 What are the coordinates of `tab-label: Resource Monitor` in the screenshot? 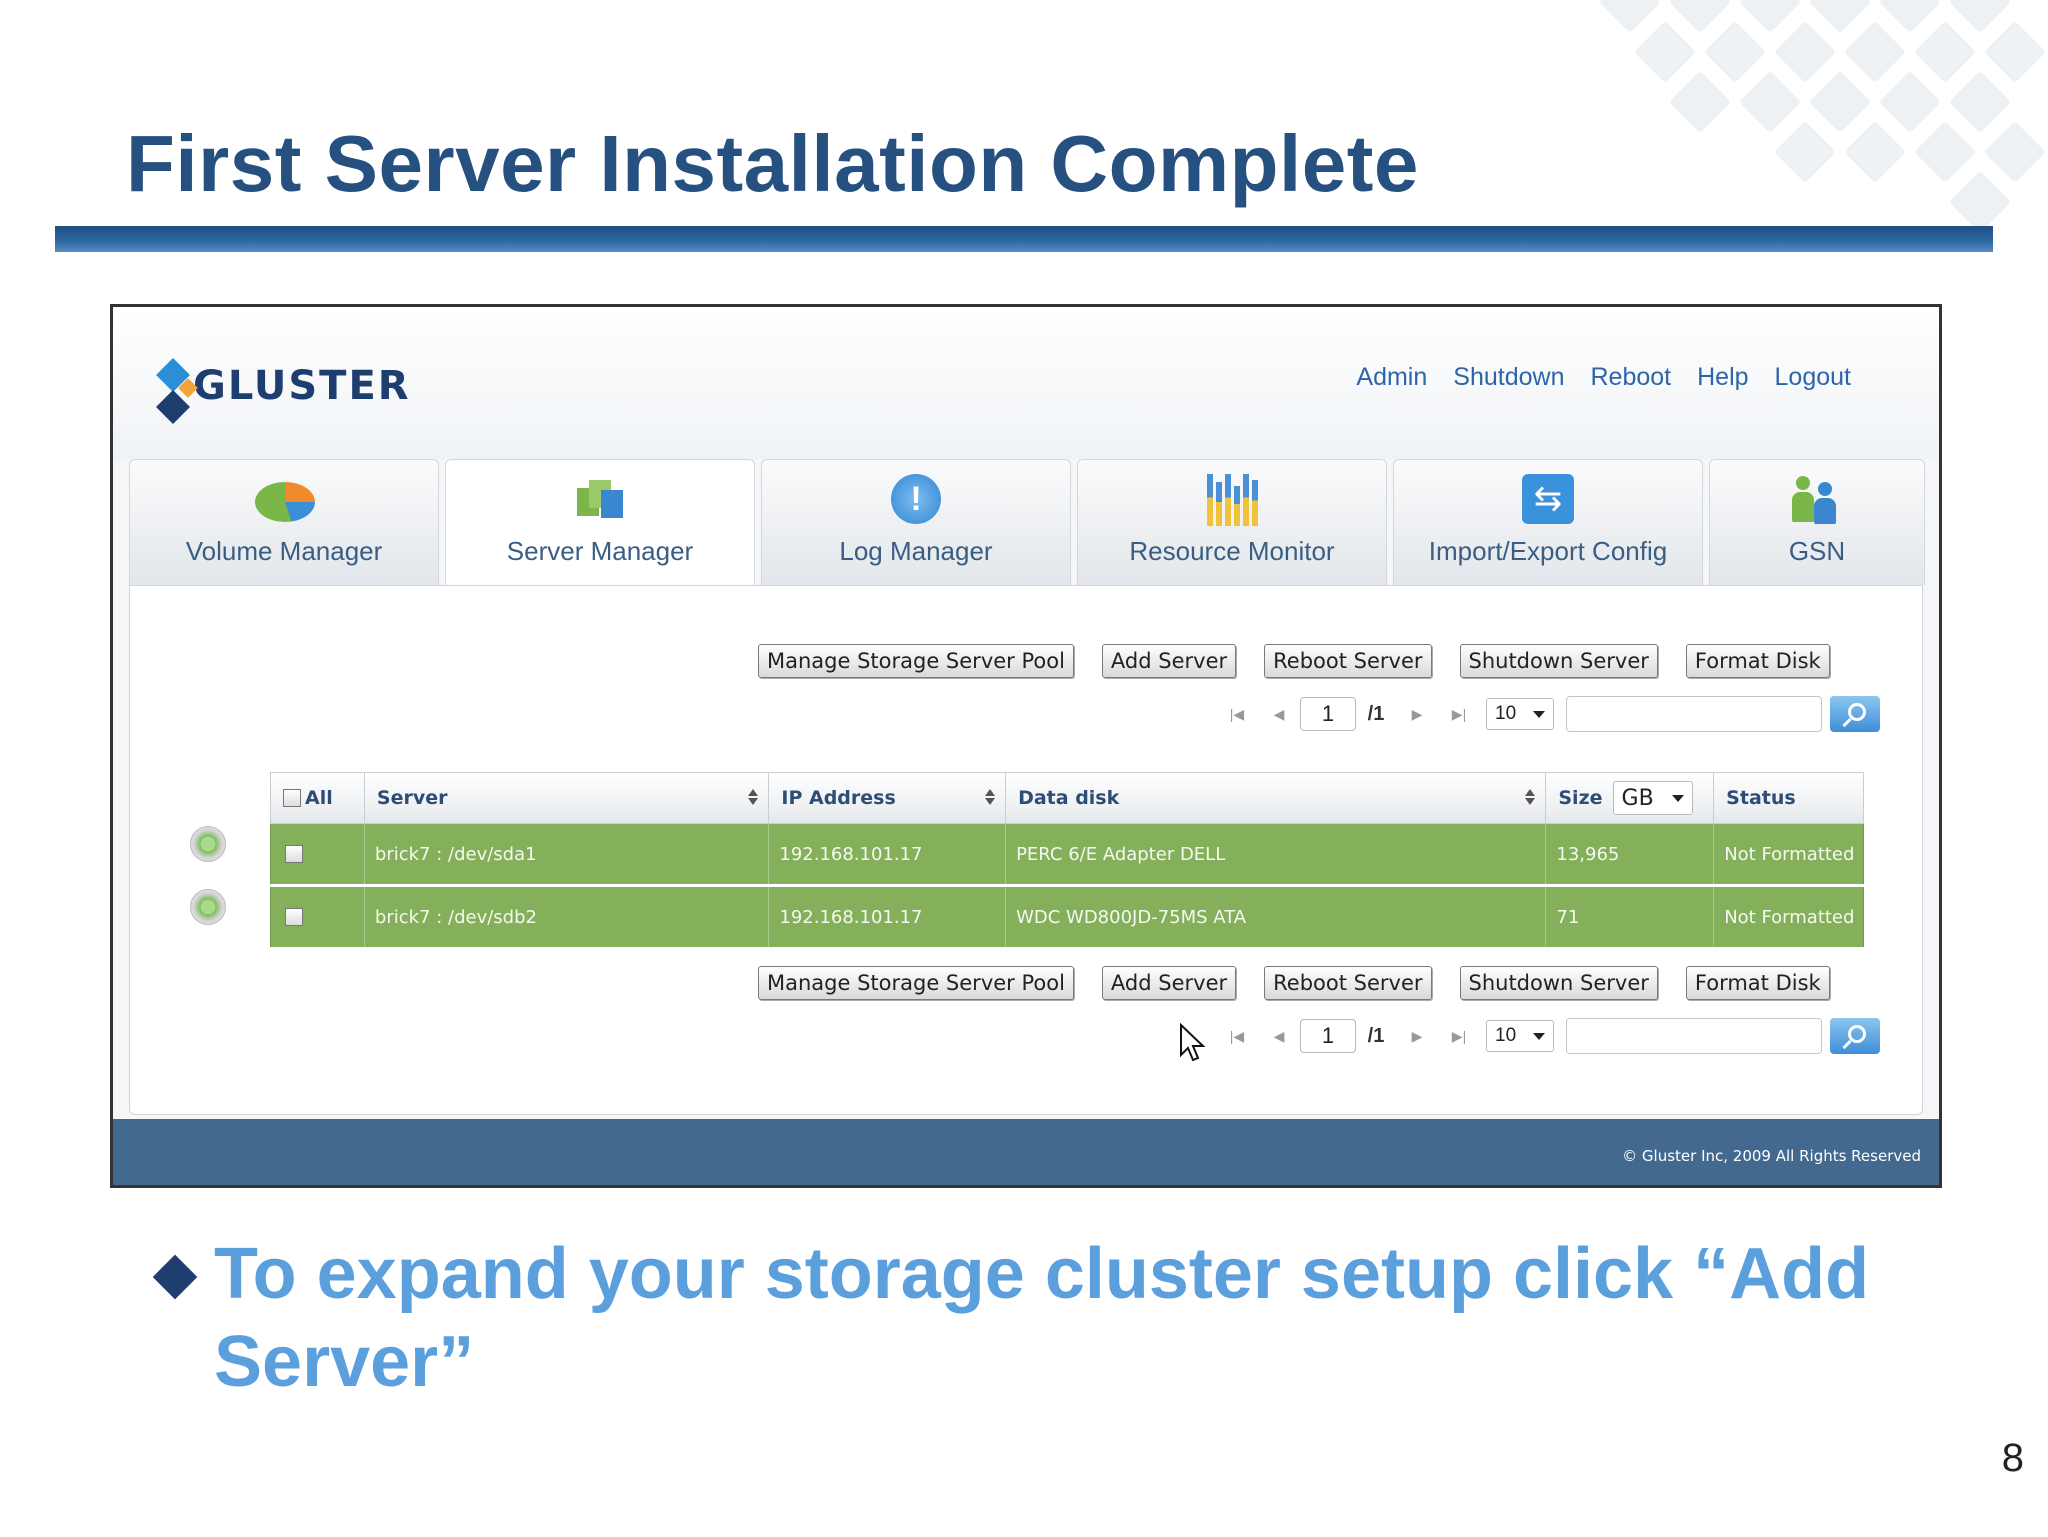 It's located at (1232, 551).